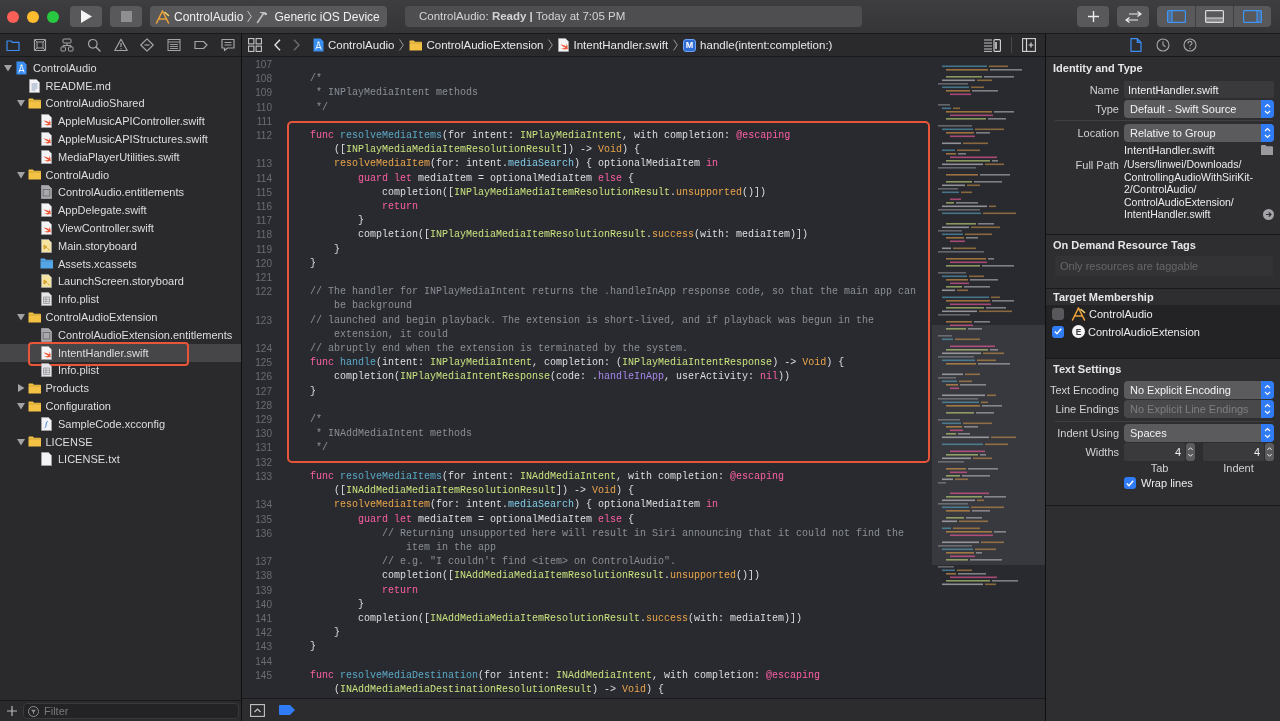  Describe the element at coordinates (263, 505) in the screenshot. I see `line-number: 134` at that location.